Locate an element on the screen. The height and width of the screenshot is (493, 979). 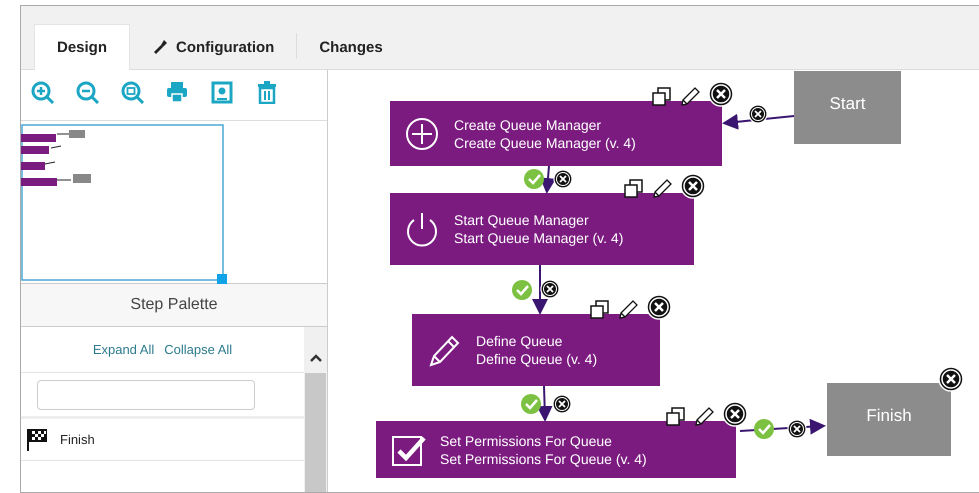
tab: Changes is located at coordinates (351, 47).